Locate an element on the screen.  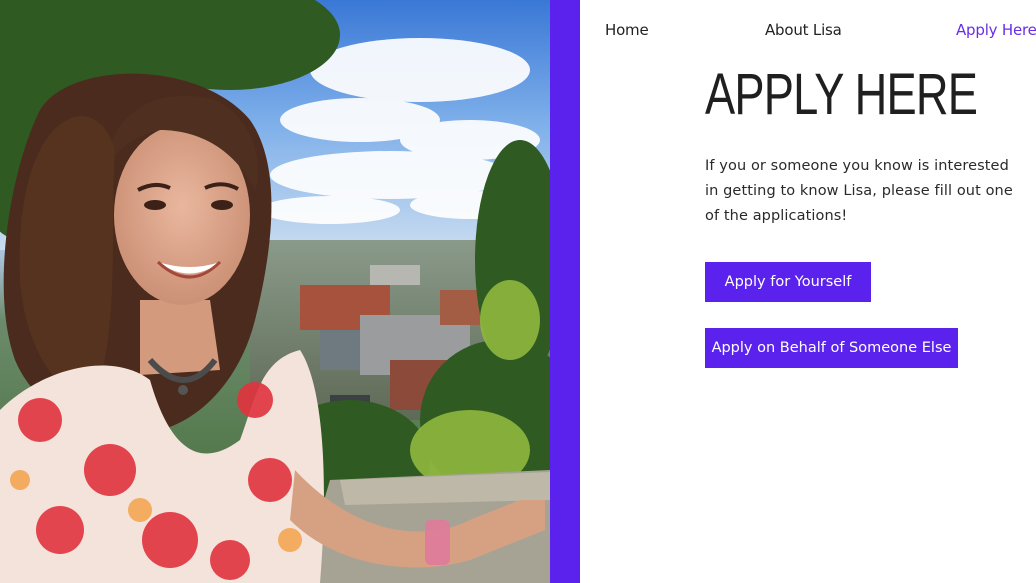
nav-about-lisa-link: About Lisa is located at coordinates (803, 30).